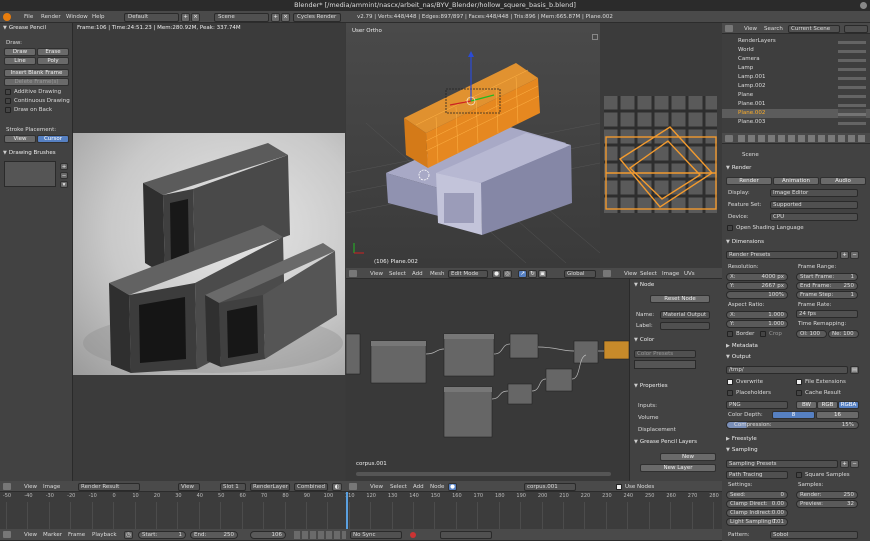 The image size is (870, 541). What do you see at coordinates (745, 242) in the screenshot?
I see `dimensions-panel-header: ▼ Dimensions` at bounding box center [745, 242].